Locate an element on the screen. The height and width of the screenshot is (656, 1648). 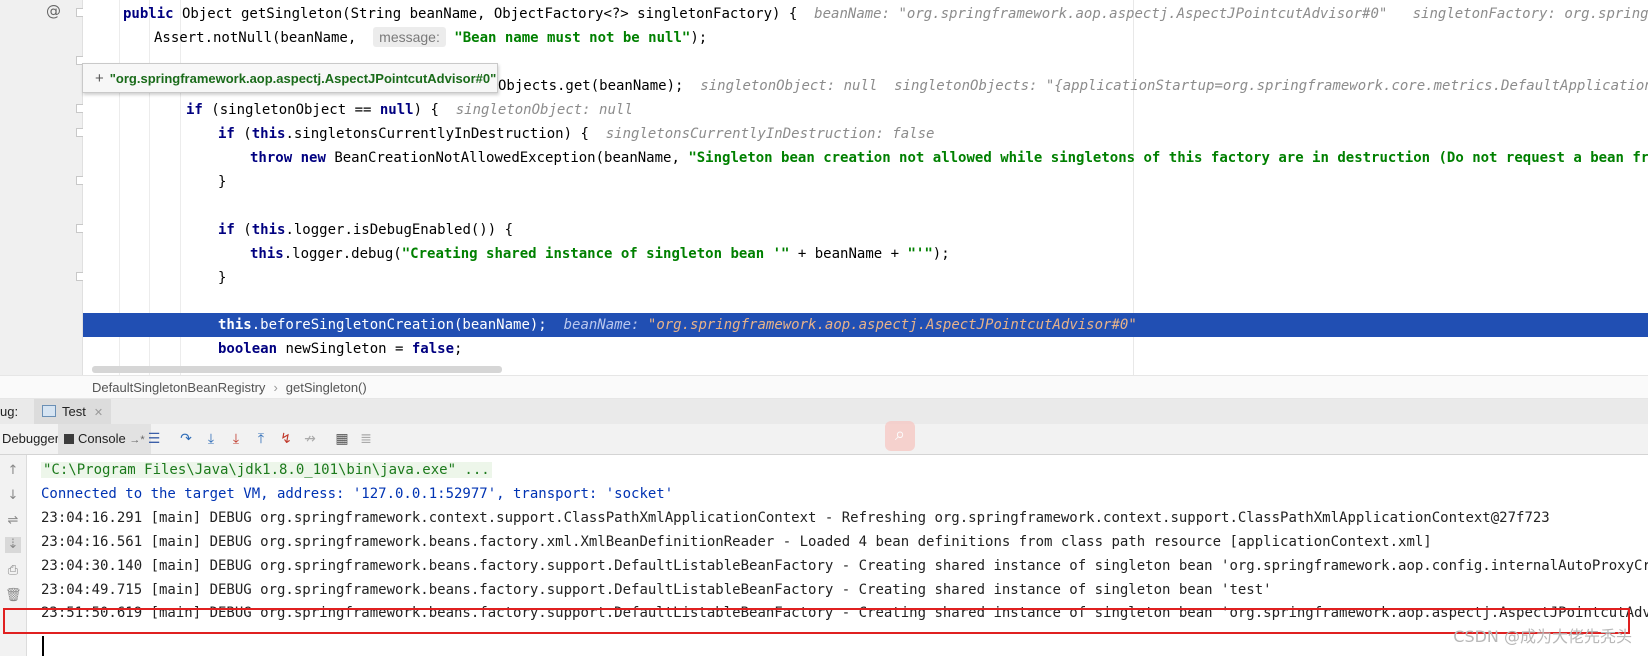
menu-lines-icon: ☰ is located at coordinates (154, 439).